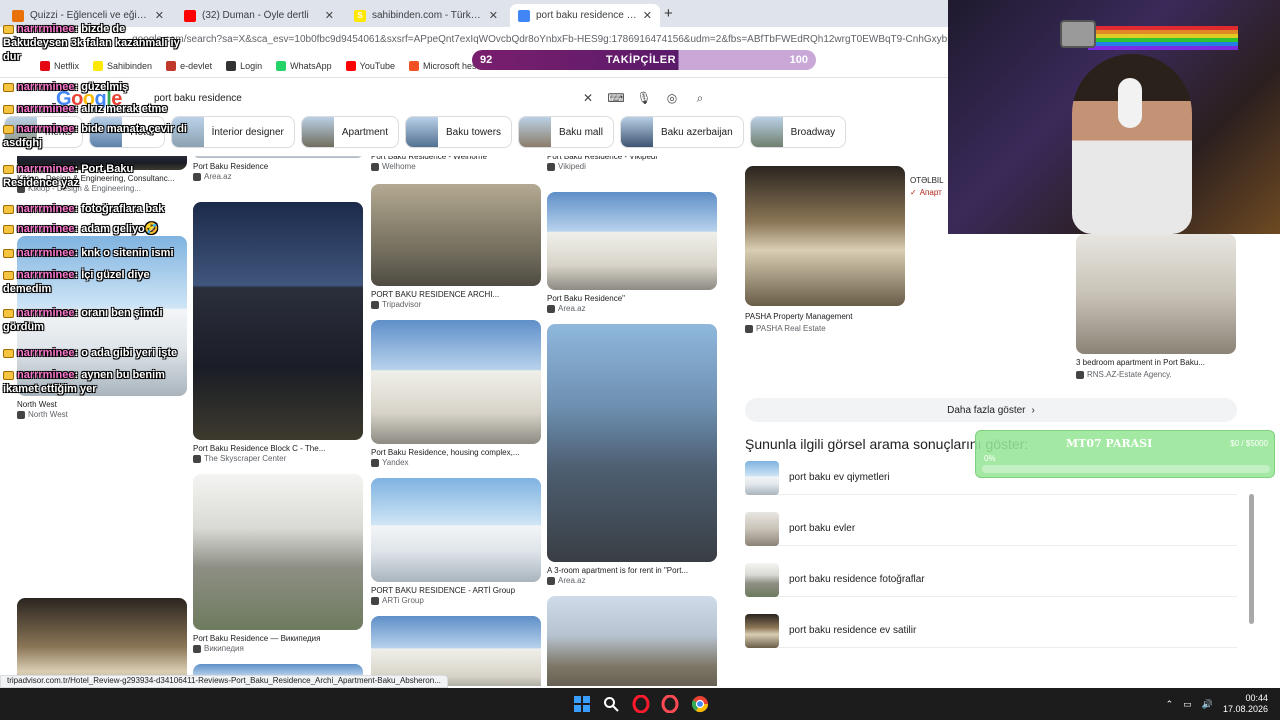 The height and width of the screenshot is (720, 1280). I want to click on image-result-partial: OTƏLBIL ✓ Апарт, so click(929, 186).